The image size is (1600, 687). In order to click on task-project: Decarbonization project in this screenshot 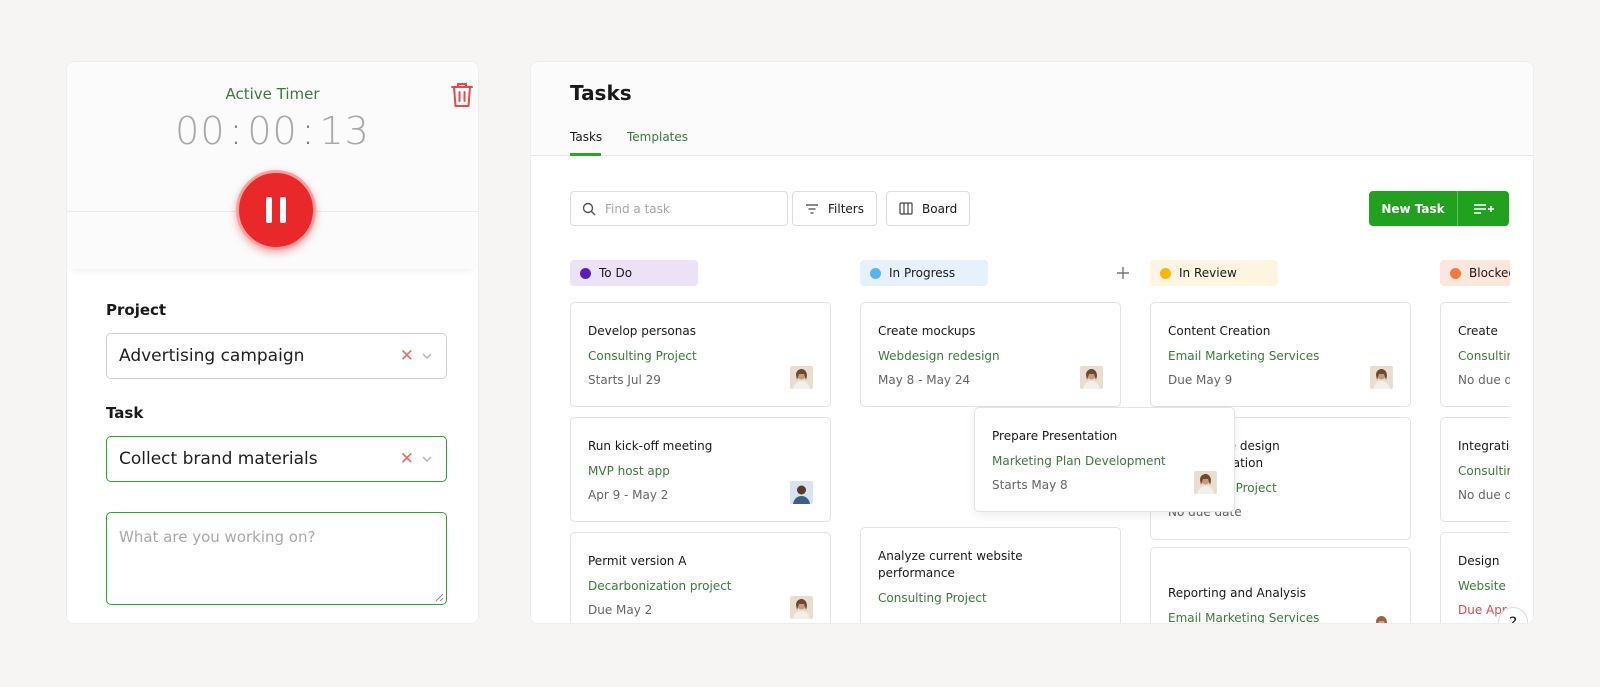, I will do `click(660, 586)`.